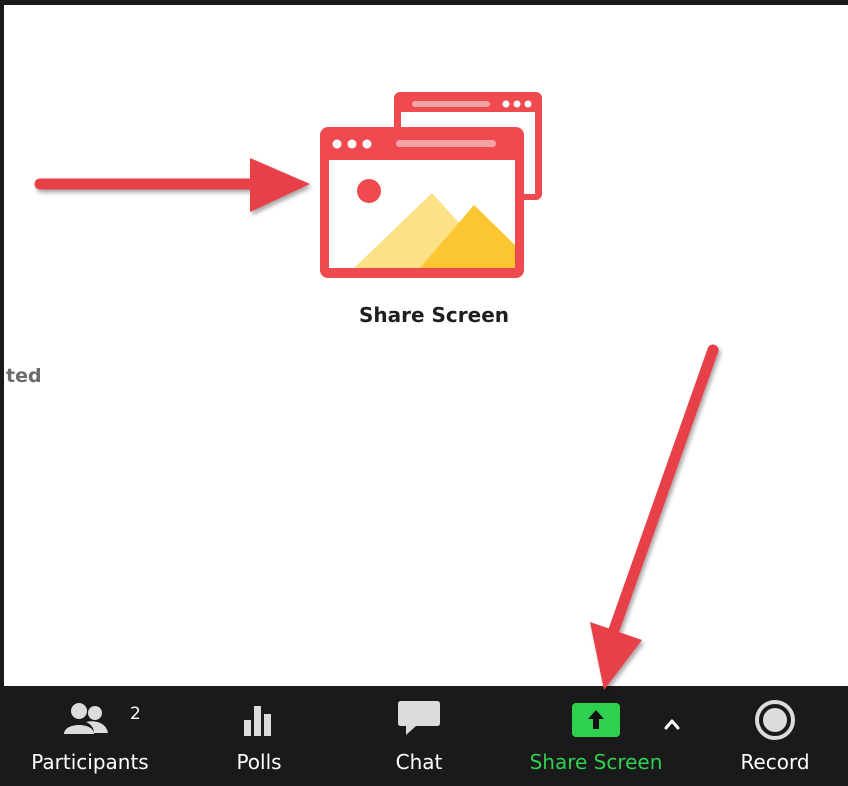 This screenshot has height=786, width=848. Describe the element at coordinates (775, 720) in the screenshot. I see `record-icon` at that location.